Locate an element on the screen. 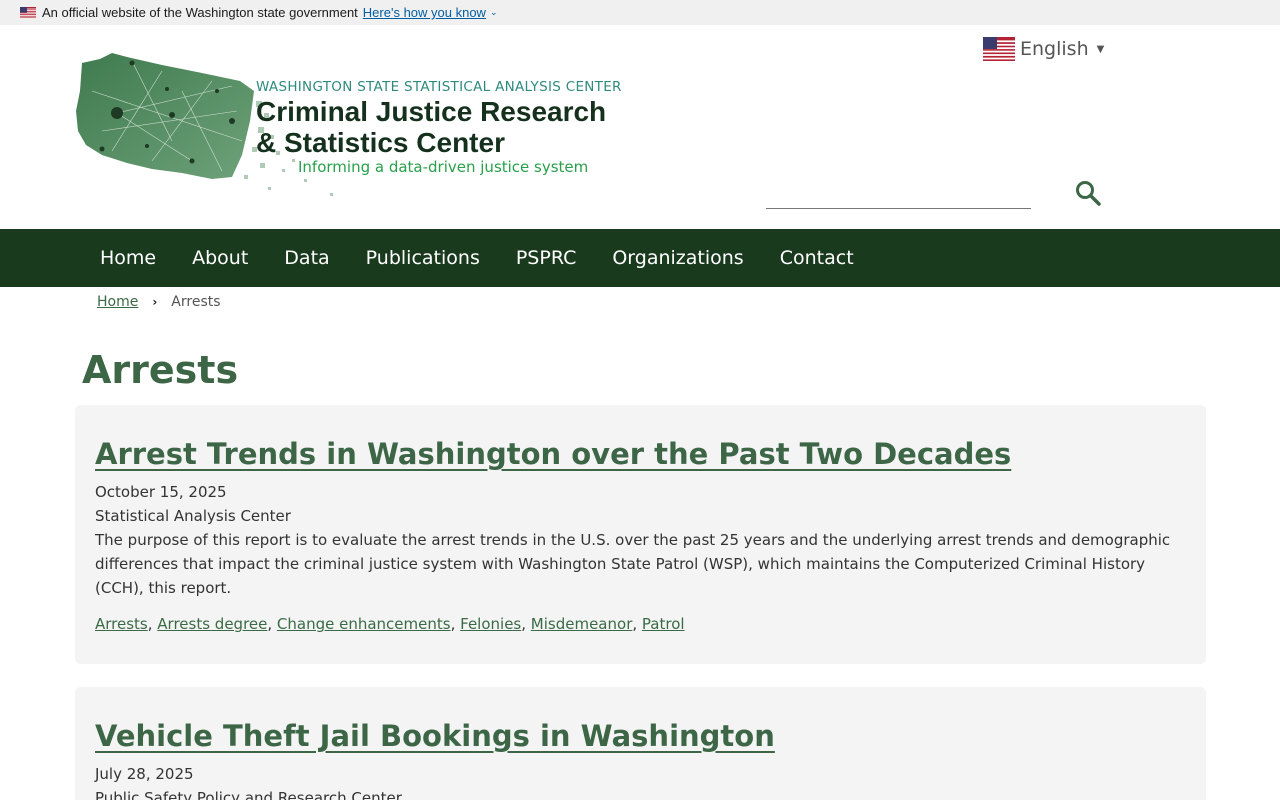 The width and height of the screenshot is (1280, 800). language-label: English is located at coordinates (1054, 49).